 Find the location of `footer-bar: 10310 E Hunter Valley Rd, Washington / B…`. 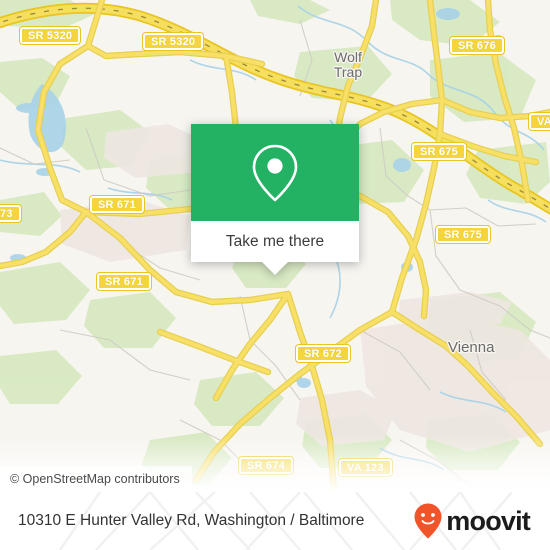

footer-bar: 10310 E Hunter Valley Rd, Washington / B… is located at coordinates (275, 521).